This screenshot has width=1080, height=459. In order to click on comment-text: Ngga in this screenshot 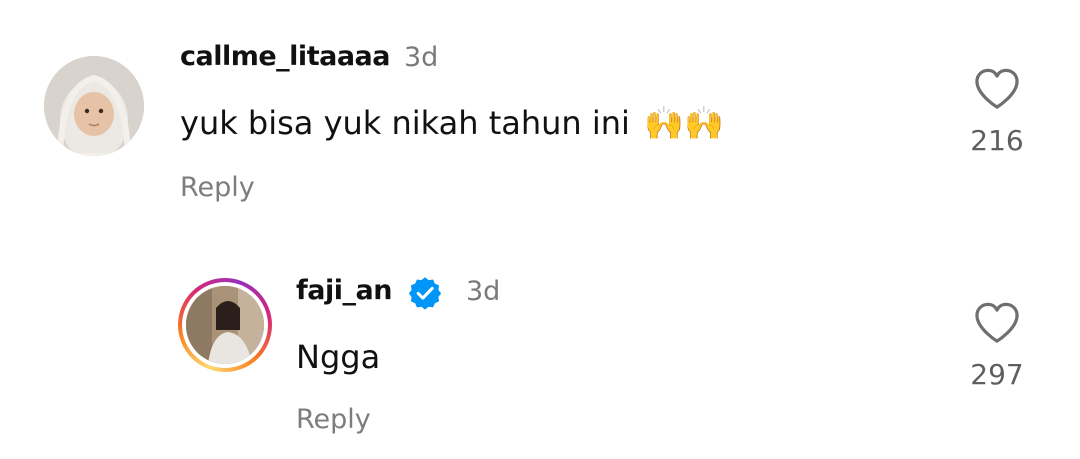, I will do `click(338, 357)`.